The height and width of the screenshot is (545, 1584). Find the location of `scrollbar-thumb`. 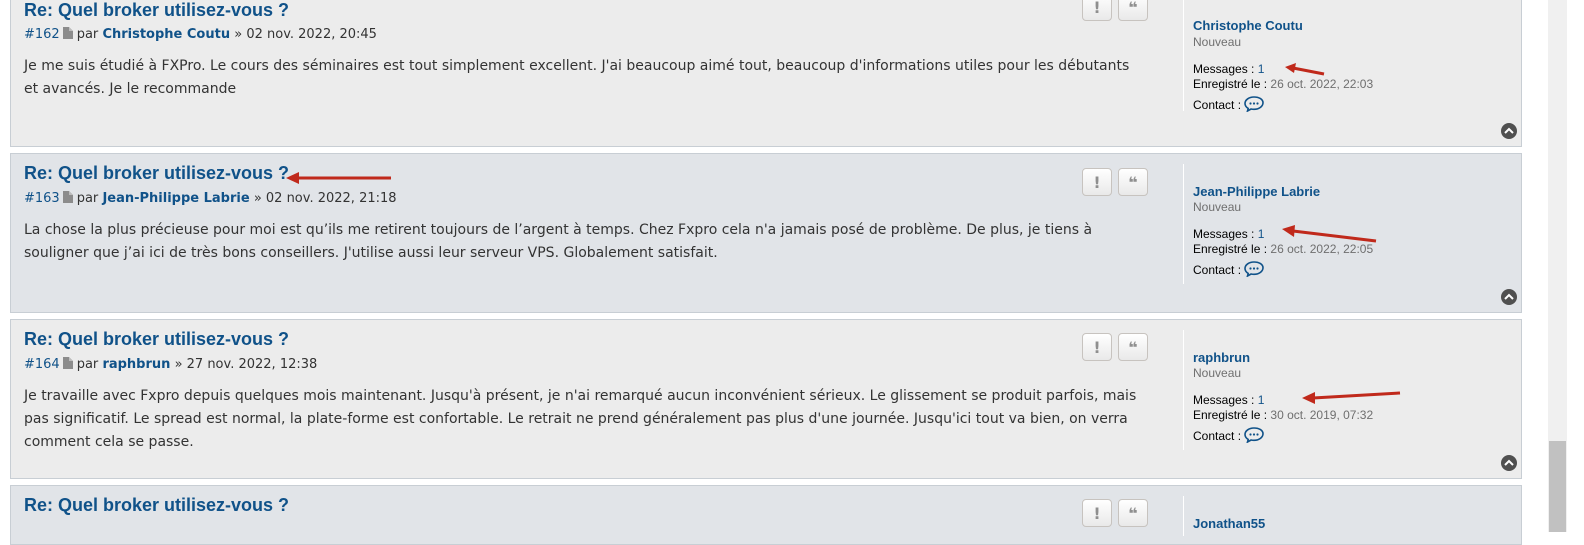

scrollbar-thumb is located at coordinates (1557, 486).